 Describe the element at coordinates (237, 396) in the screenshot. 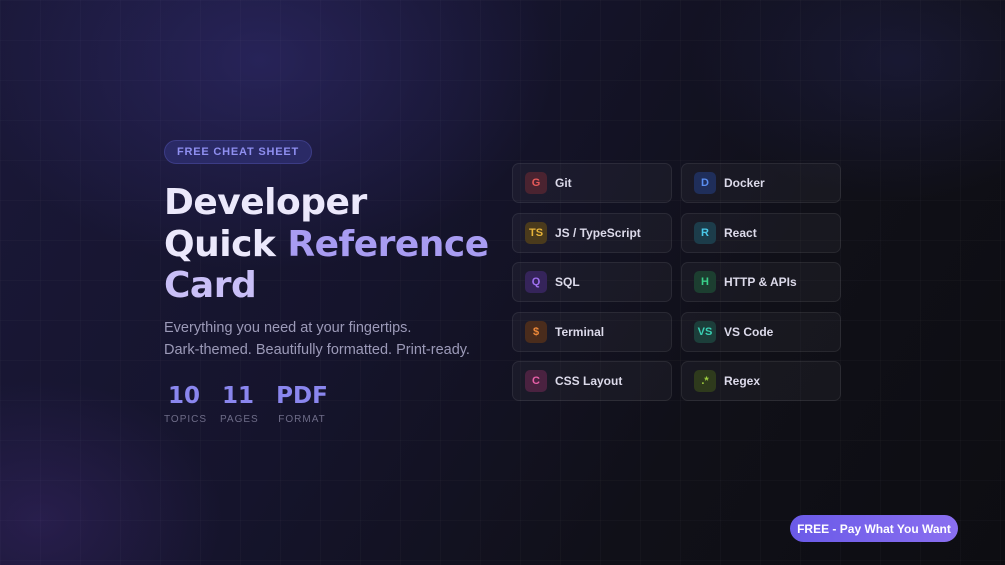

I see `stat-pages-value: 11` at that location.